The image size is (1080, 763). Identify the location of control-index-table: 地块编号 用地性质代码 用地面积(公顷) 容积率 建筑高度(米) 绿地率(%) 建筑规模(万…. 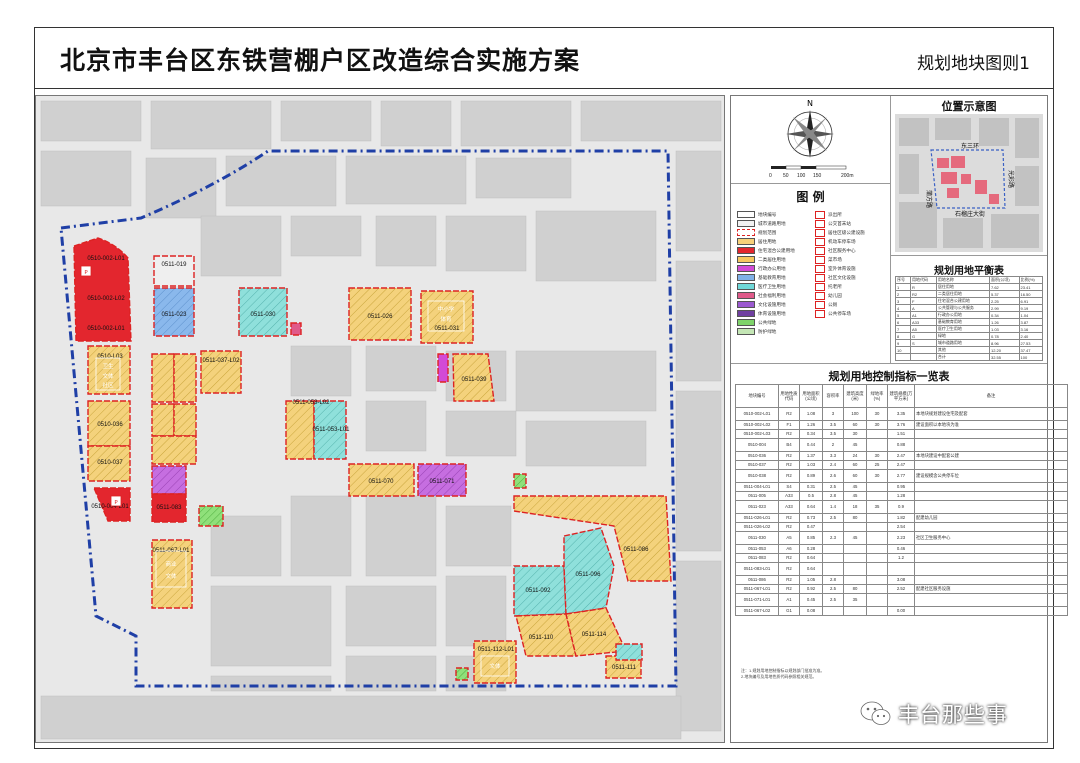
(901, 500).